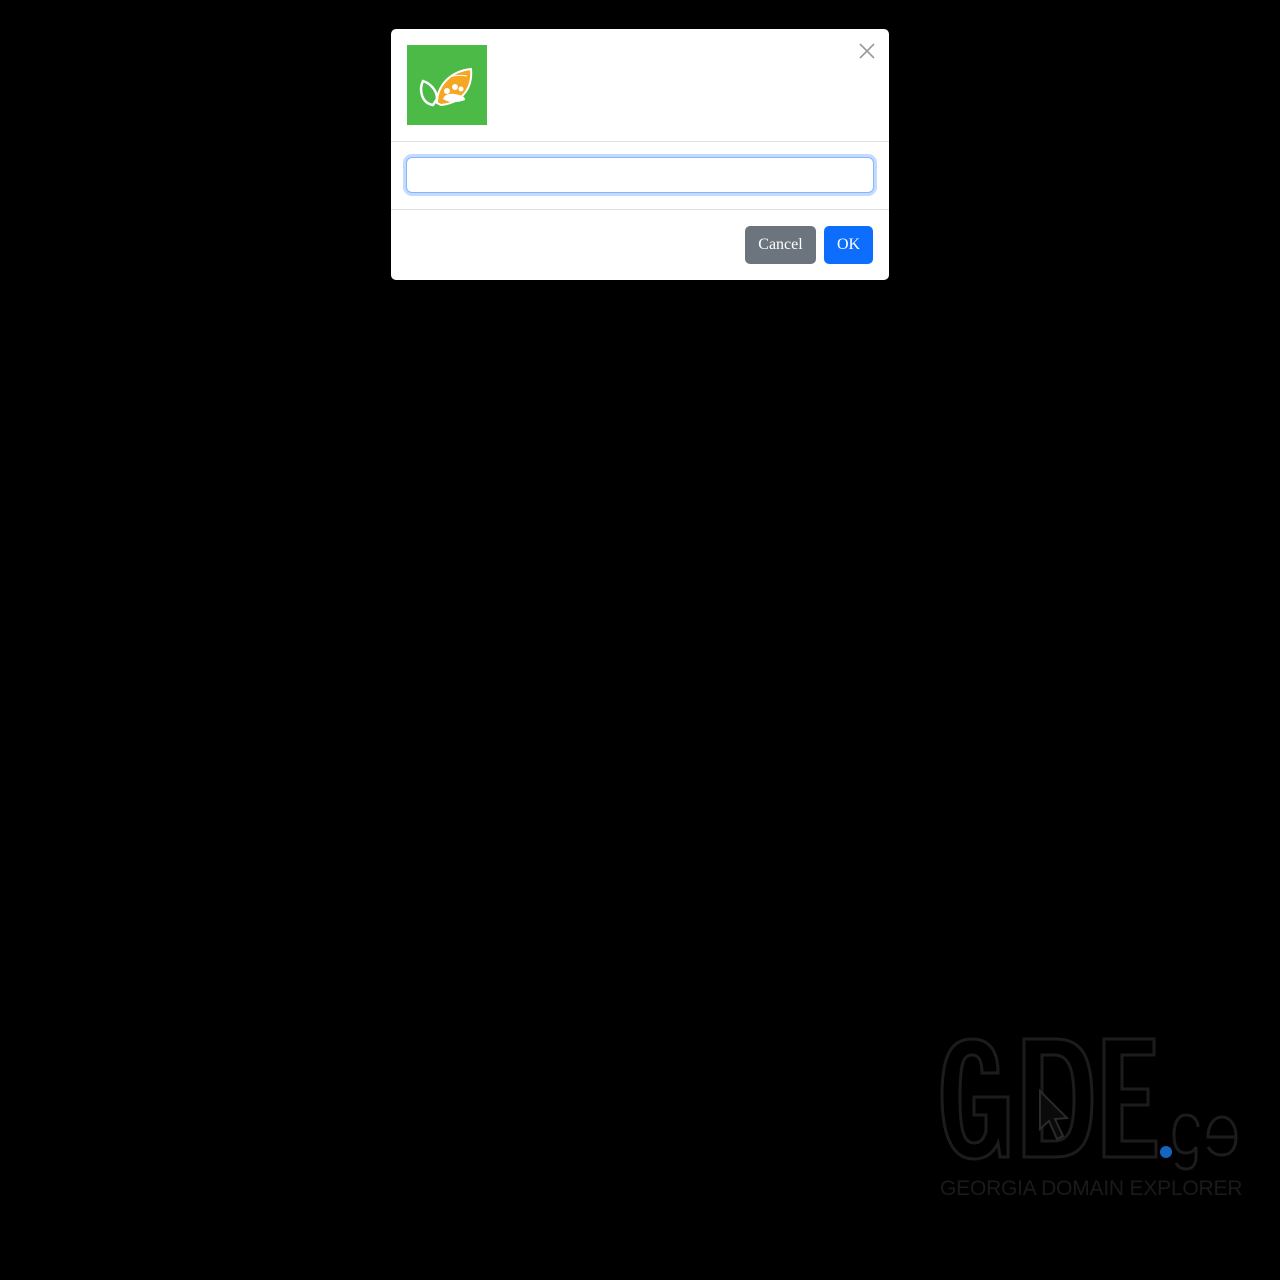 The width and height of the screenshot is (1280, 1280). I want to click on gde-watermark: GEORGIA DOMAIN EXPLORER, so click(1089, 1120).